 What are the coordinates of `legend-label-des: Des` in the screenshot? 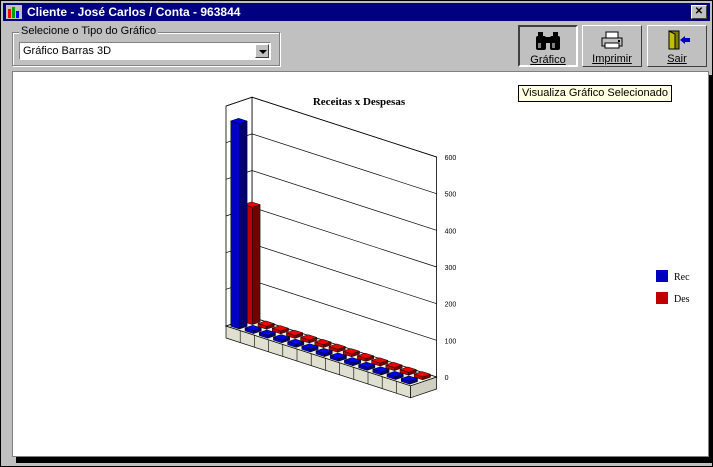 It's located at (682, 299).